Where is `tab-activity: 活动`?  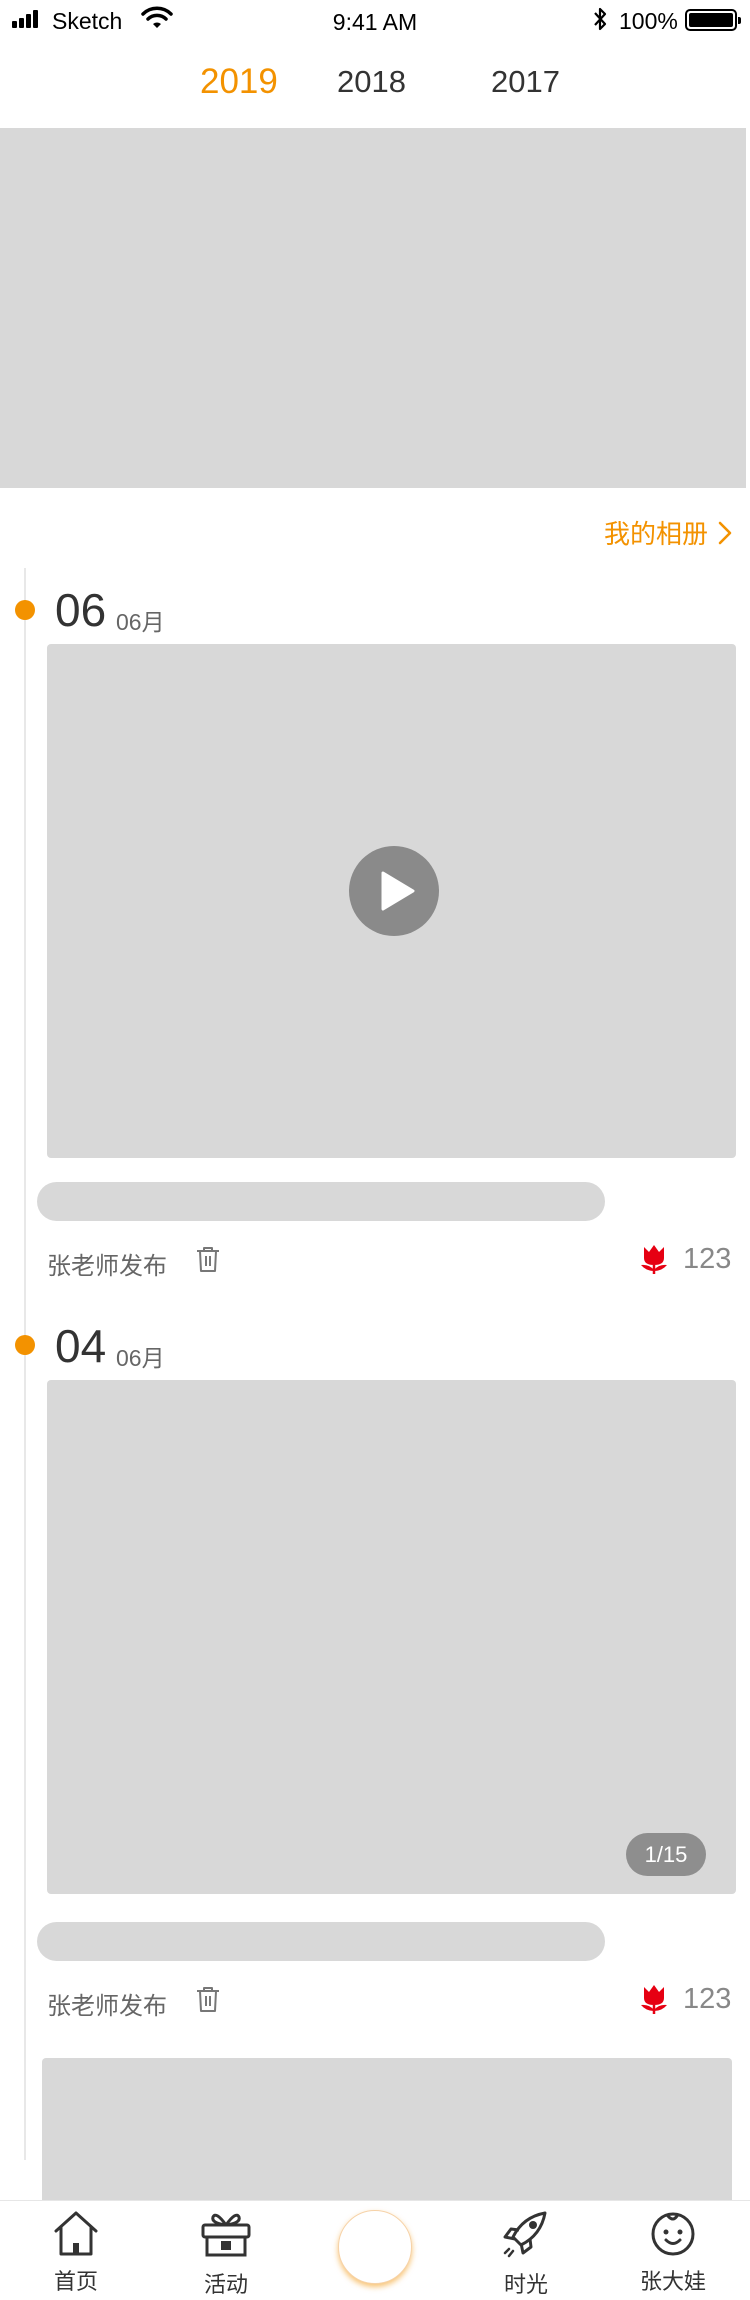
tab-activity: 活动 is located at coordinates (226, 2250).